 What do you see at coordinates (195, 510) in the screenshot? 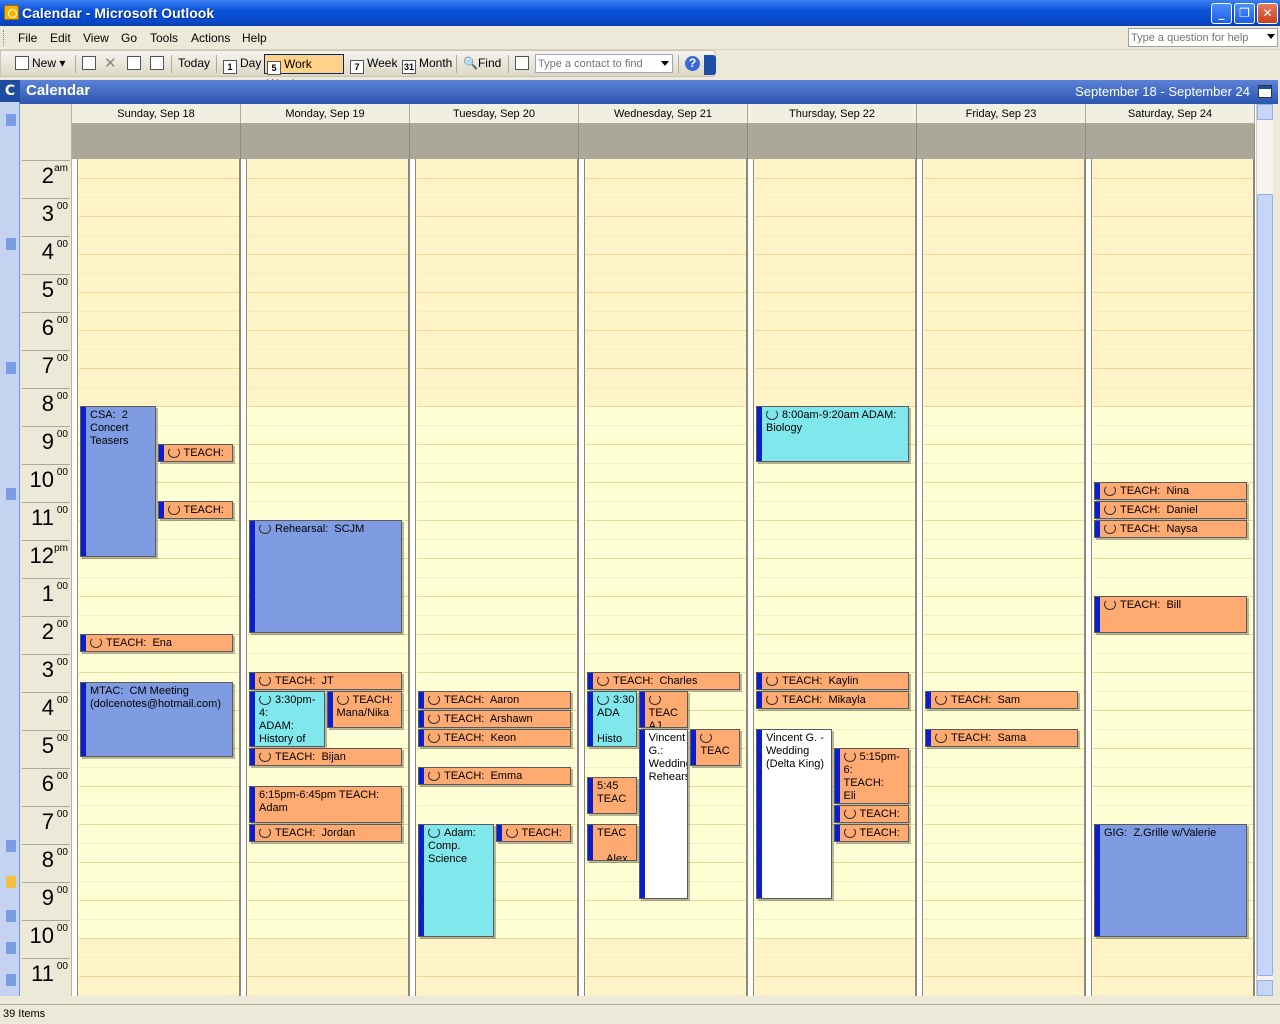
I see `appointment: TEACH: D` at bounding box center [195, 510].